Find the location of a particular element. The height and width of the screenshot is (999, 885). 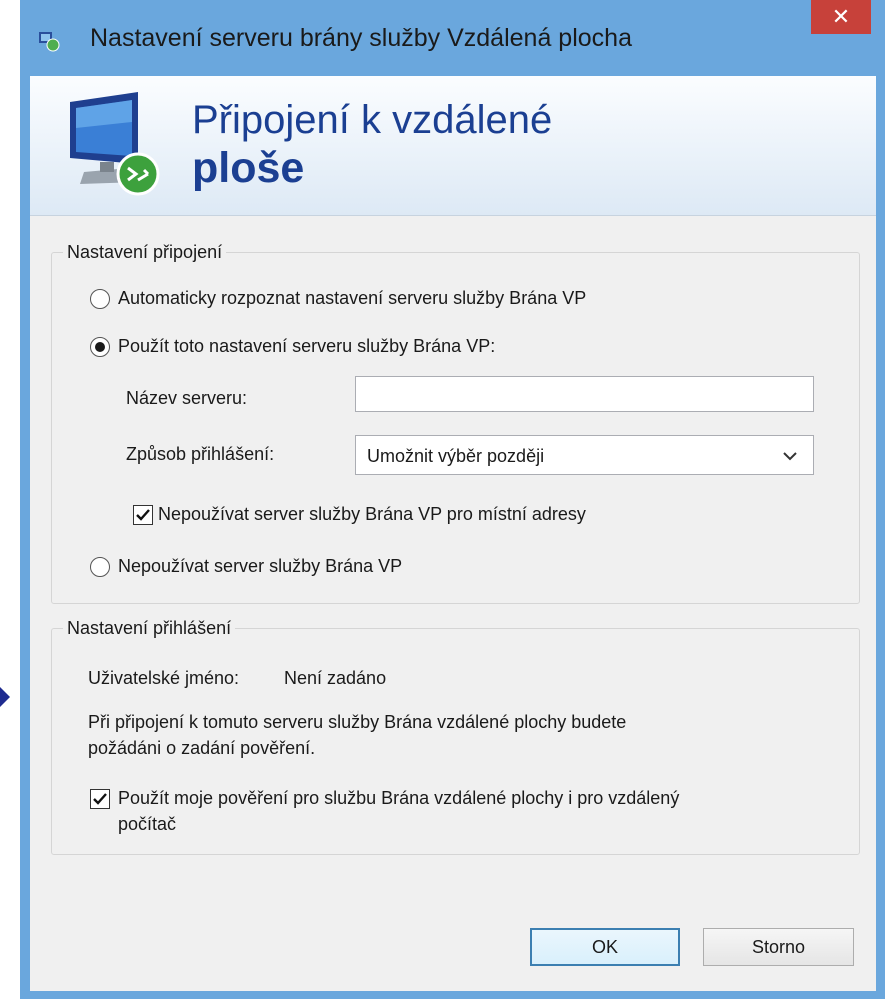

close-icon: ✕ is located at coordinates (841, 16).